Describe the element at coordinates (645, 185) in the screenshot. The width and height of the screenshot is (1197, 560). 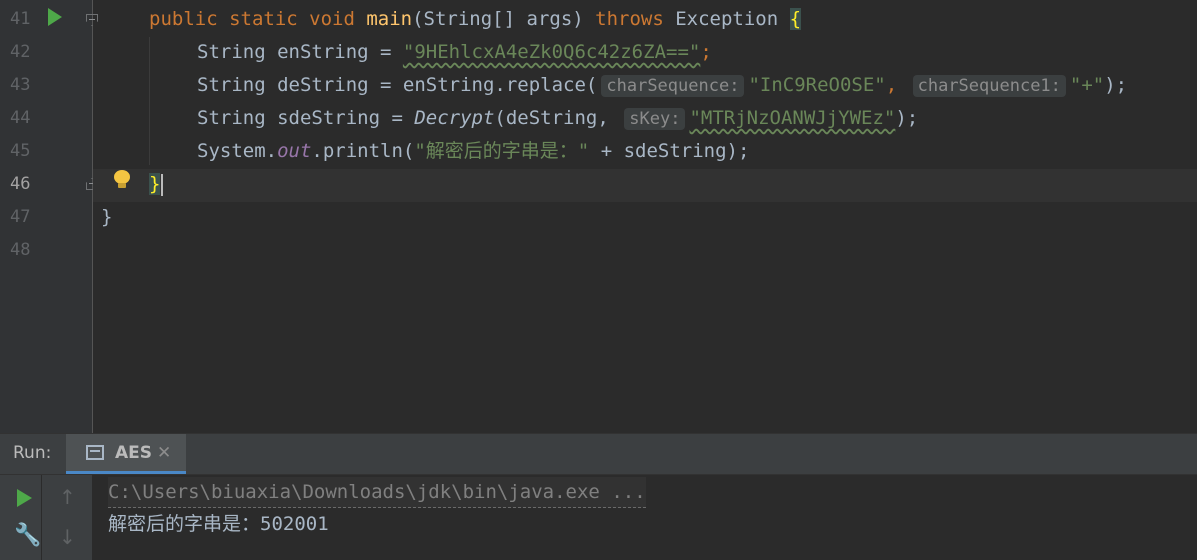
I see `current-line-highlight` at that location.